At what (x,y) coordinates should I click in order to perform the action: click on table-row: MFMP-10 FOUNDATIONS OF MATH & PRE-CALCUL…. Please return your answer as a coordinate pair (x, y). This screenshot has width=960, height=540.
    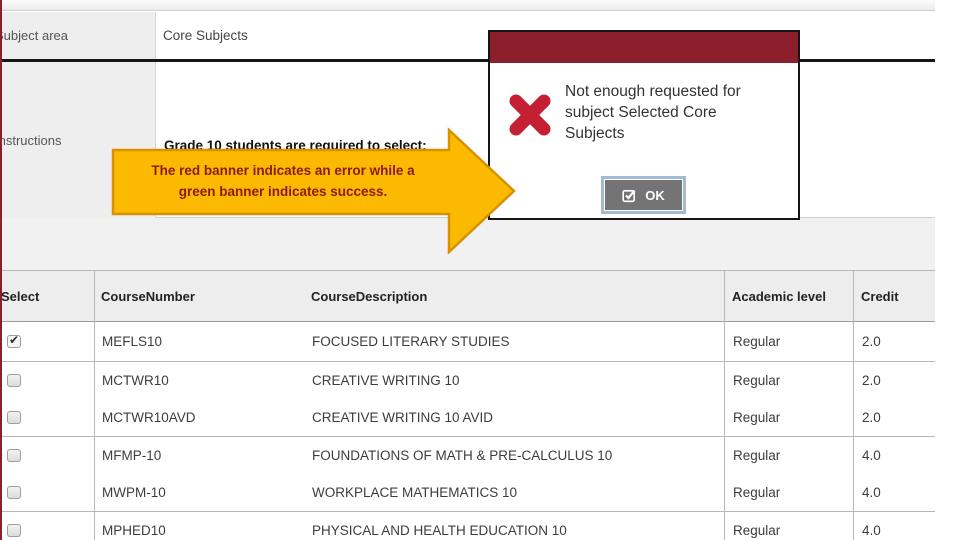
    Looking at the image, I should click on (467, 456).